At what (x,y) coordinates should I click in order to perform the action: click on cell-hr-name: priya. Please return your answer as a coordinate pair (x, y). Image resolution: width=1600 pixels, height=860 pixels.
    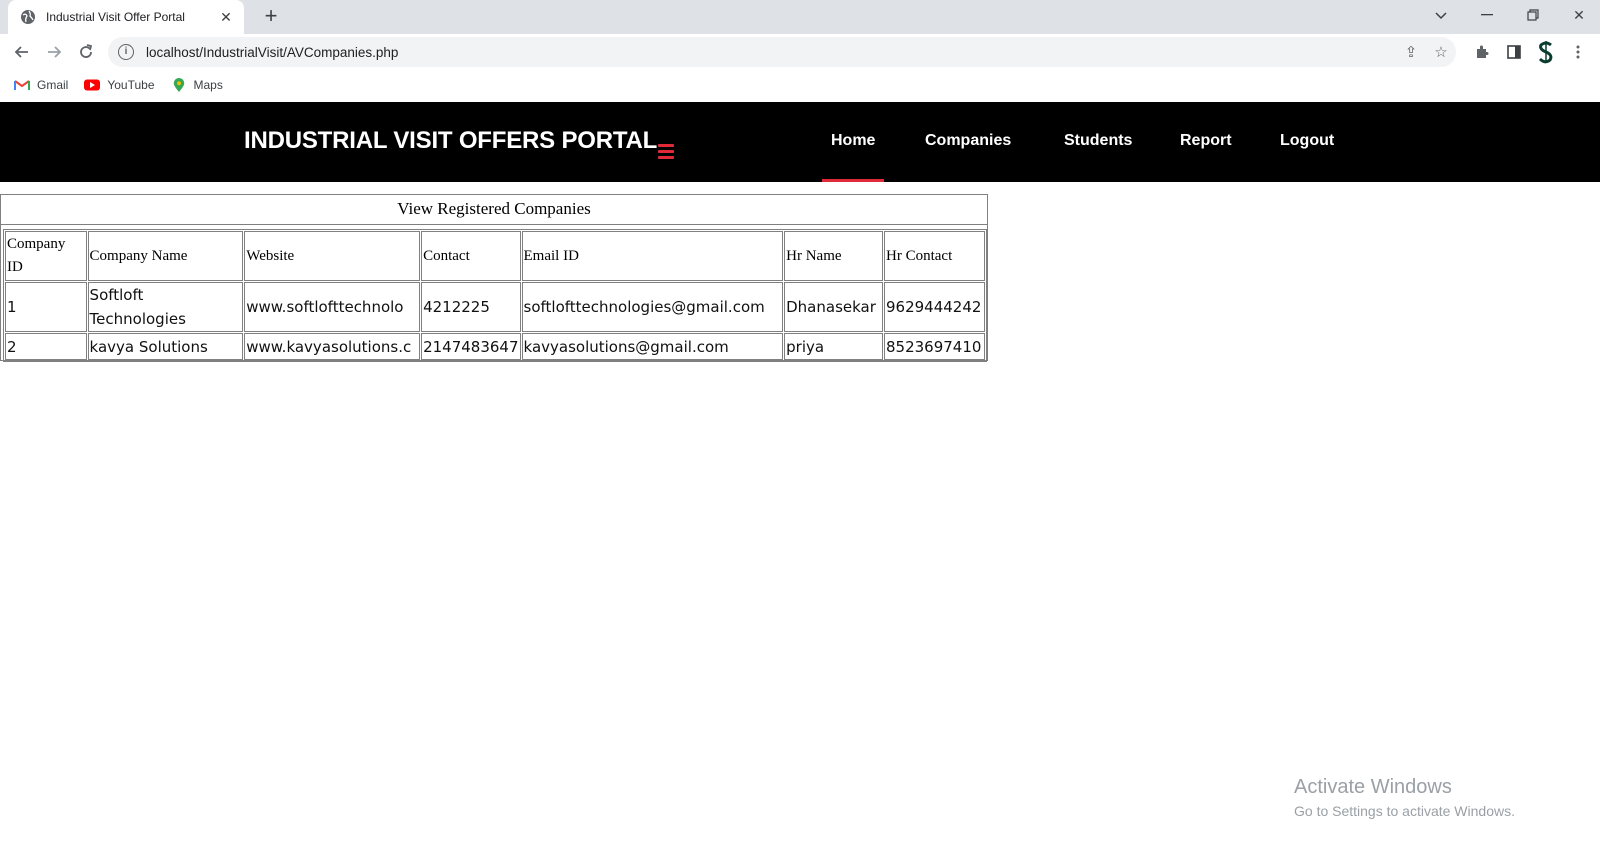
    Looking at the image, I should click on (833, 346).